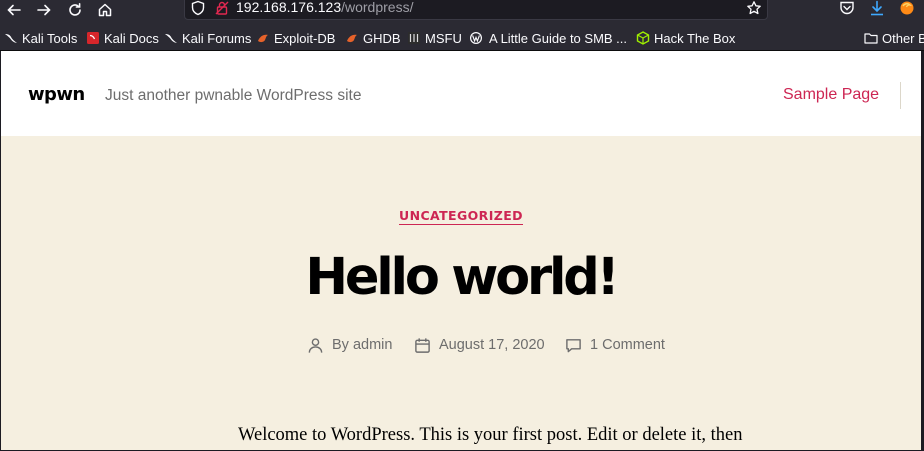 This screenshot has height=451, width=924. What do you see at coordinates (382, 38) in the screenshot?
I see `bookmark-label: GHDB` at bounding box center [382, 38].